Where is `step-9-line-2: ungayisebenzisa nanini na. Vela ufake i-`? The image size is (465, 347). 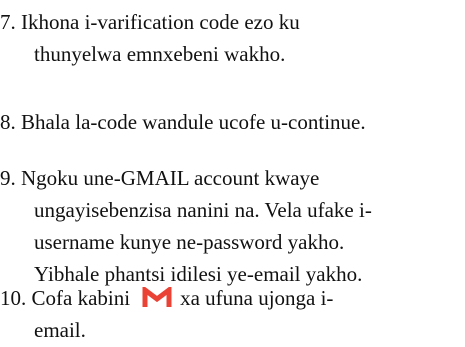 step-9-line-2: ungayisebenzisa nanini na. Vela ufake i- is located at coordinates (203, 210).